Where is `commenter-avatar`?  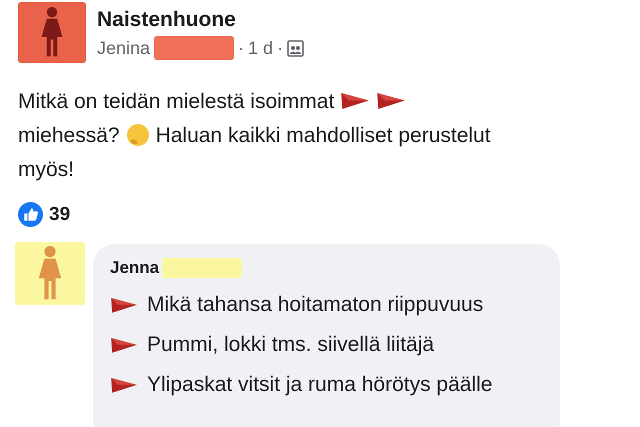 commenter-avatar is located at coordinates (50, 273).